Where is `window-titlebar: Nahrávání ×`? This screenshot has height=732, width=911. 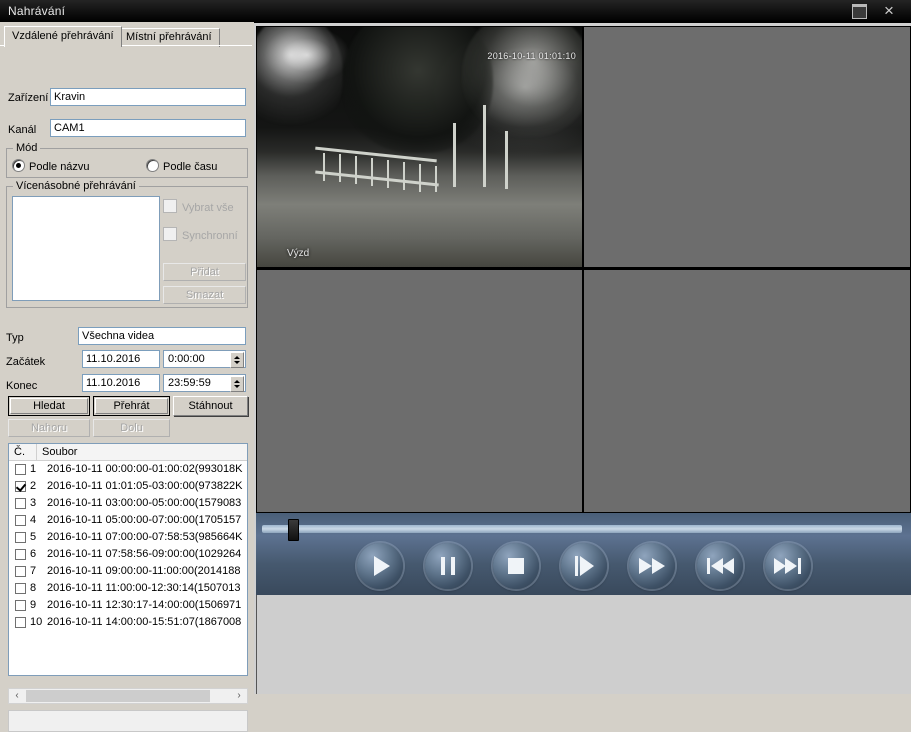 window-titlebar: Nahrávání × is located at coordinates (455, 11).